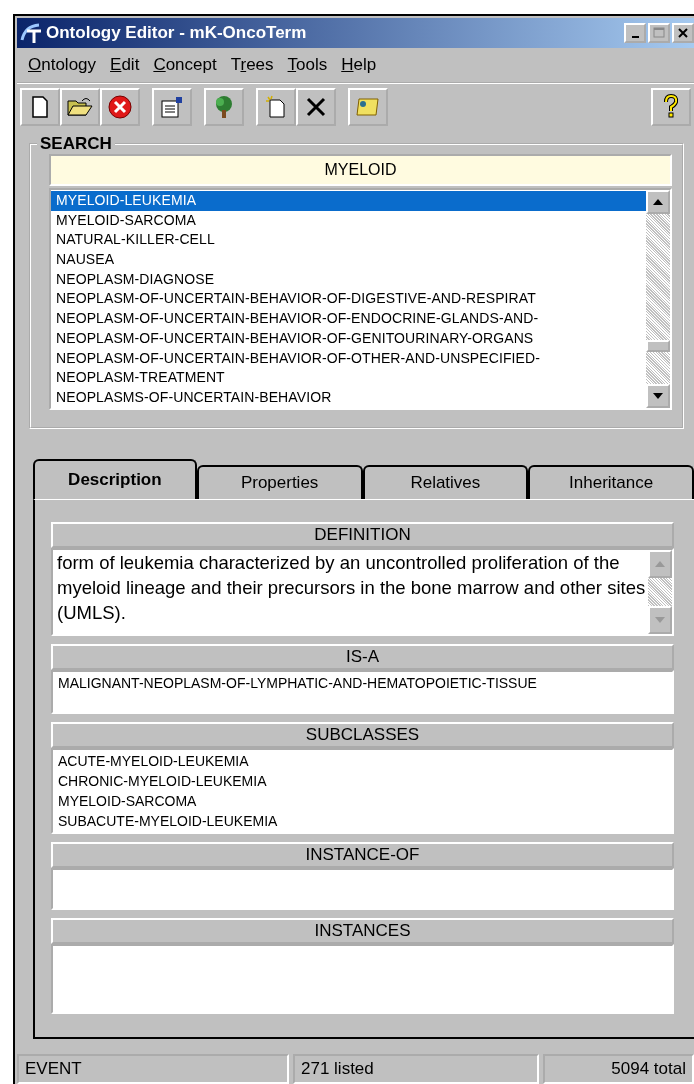  I want to click on delete-button, so click(316, 107).